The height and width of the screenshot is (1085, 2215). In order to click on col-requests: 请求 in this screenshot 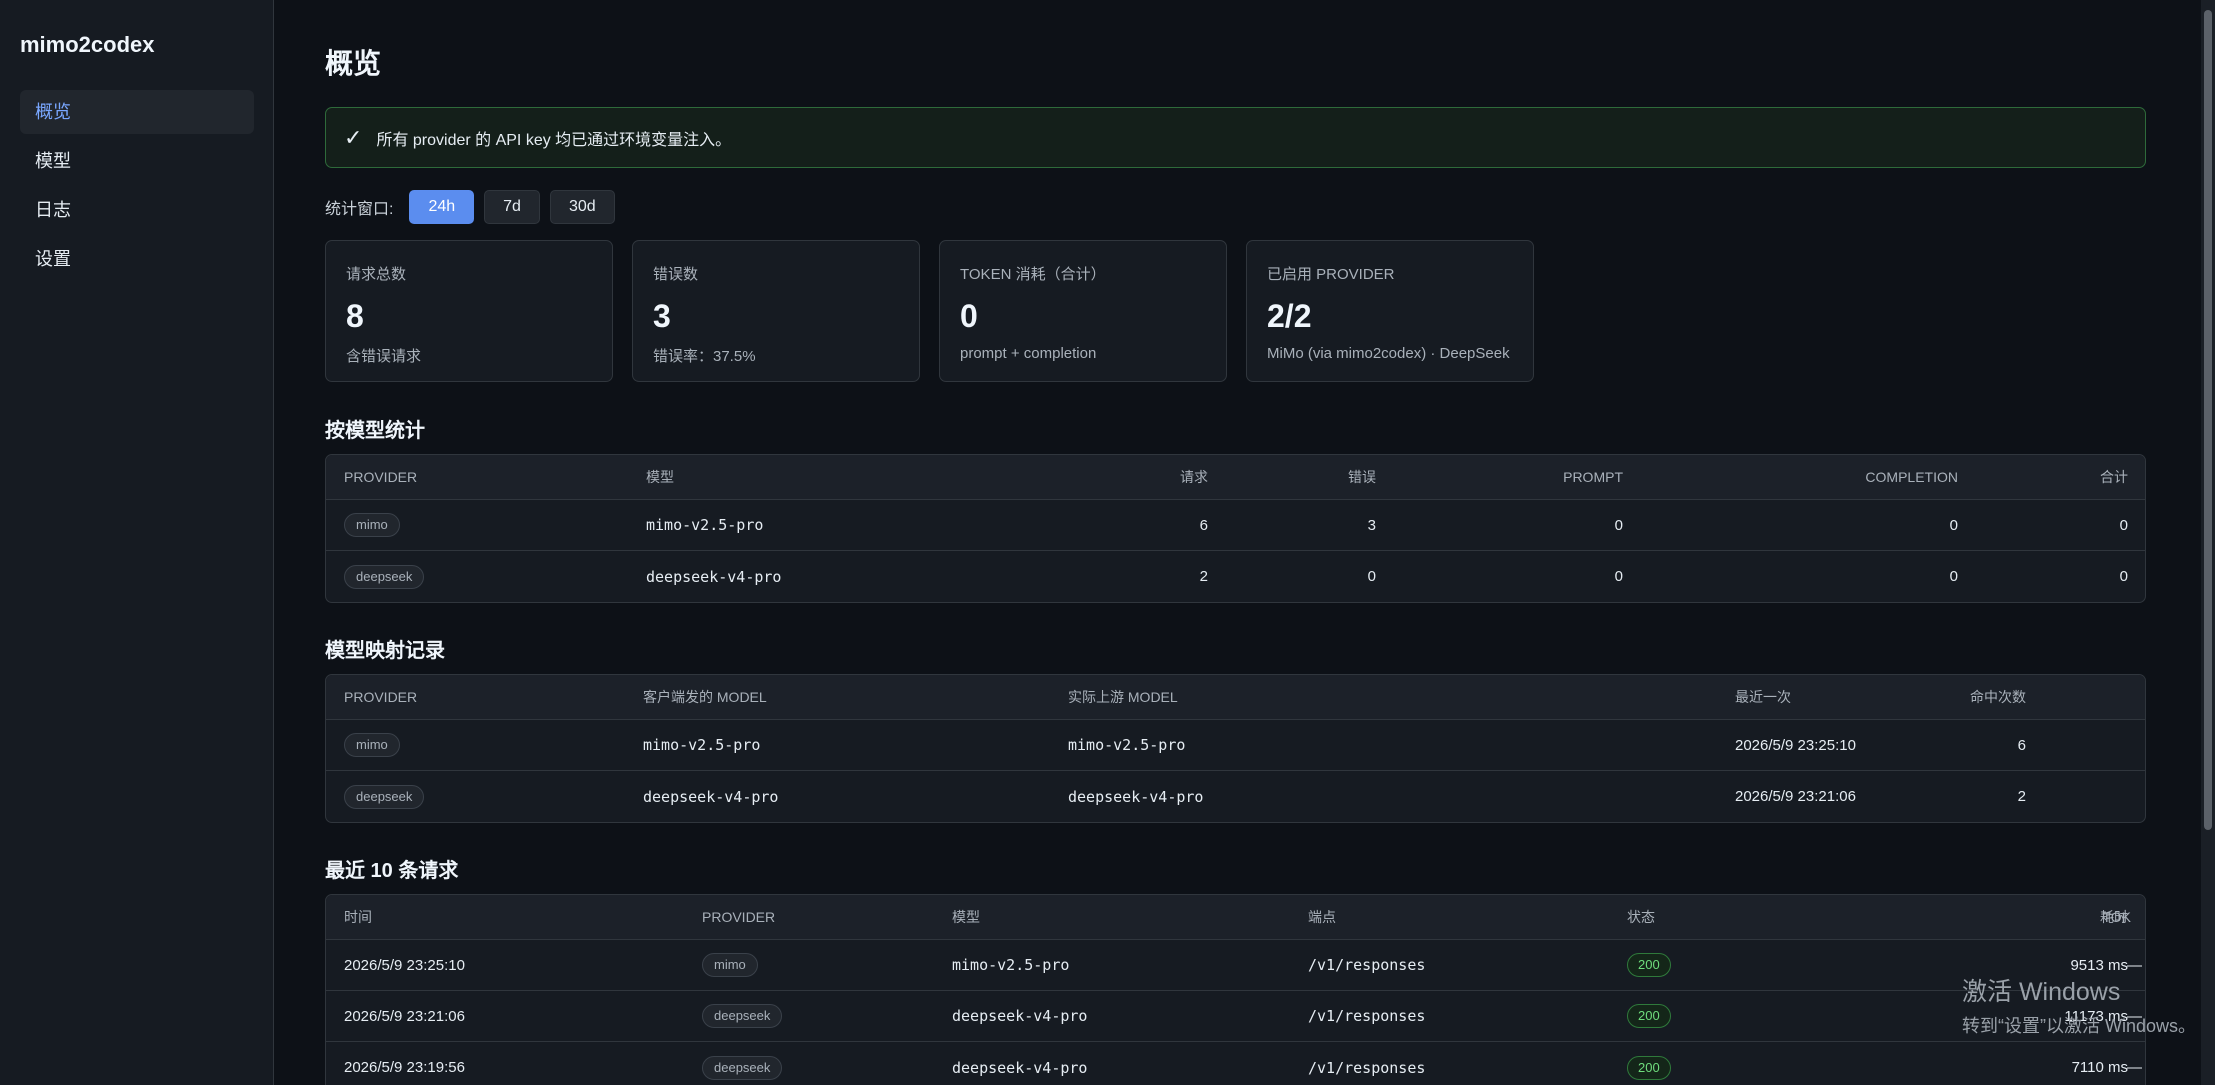, I will do `click(1194, 477)`.